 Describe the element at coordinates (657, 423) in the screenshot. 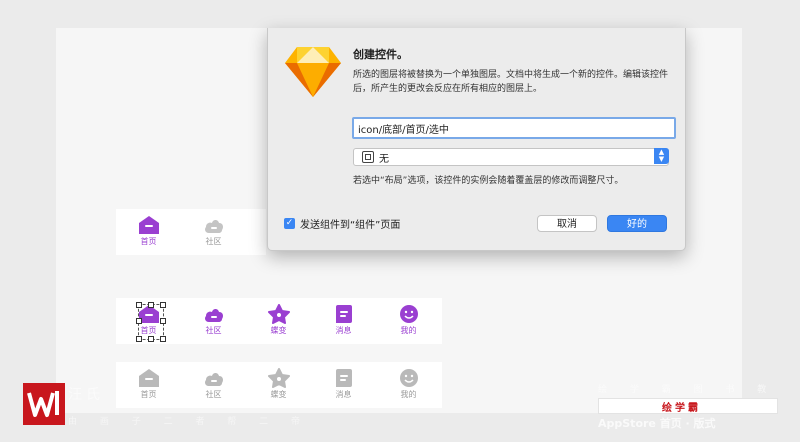

I see `watermark-text: AppStore 首页 · 版式` at that location.